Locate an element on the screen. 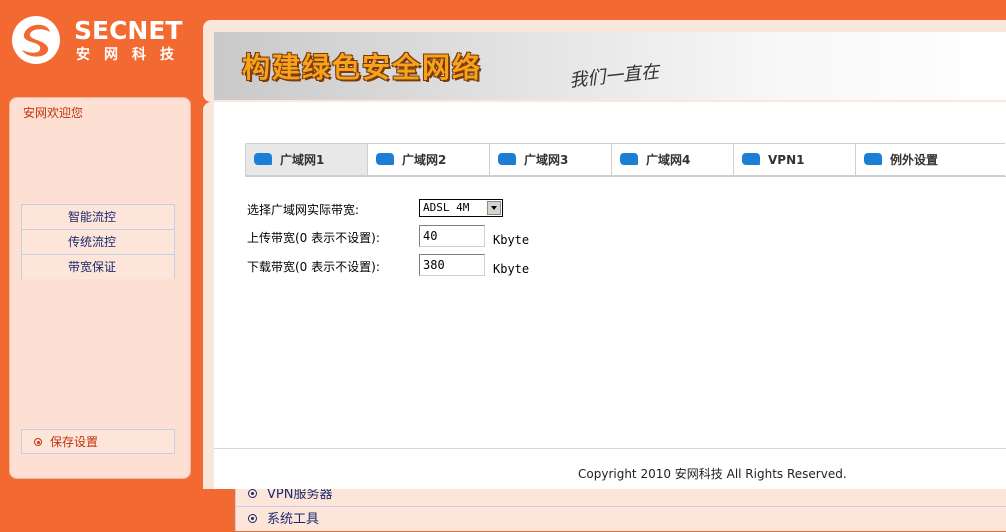 The width and height of the screenshot is (1006, 532). brand-subtitle: 安网科技 is located at coordinates (132, 55).